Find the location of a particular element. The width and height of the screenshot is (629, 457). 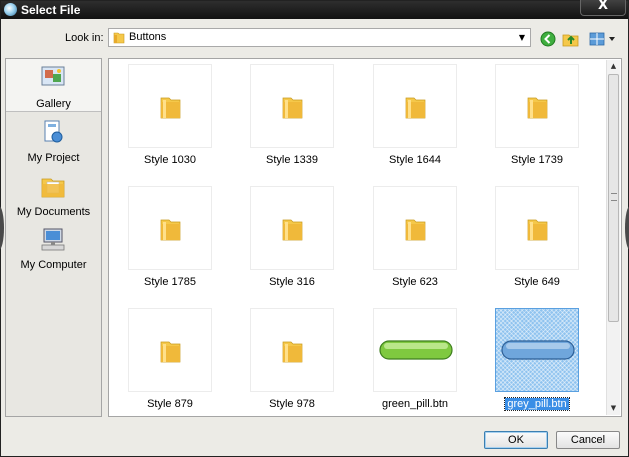

view-menu-icon is located at coordinates (604, 39).